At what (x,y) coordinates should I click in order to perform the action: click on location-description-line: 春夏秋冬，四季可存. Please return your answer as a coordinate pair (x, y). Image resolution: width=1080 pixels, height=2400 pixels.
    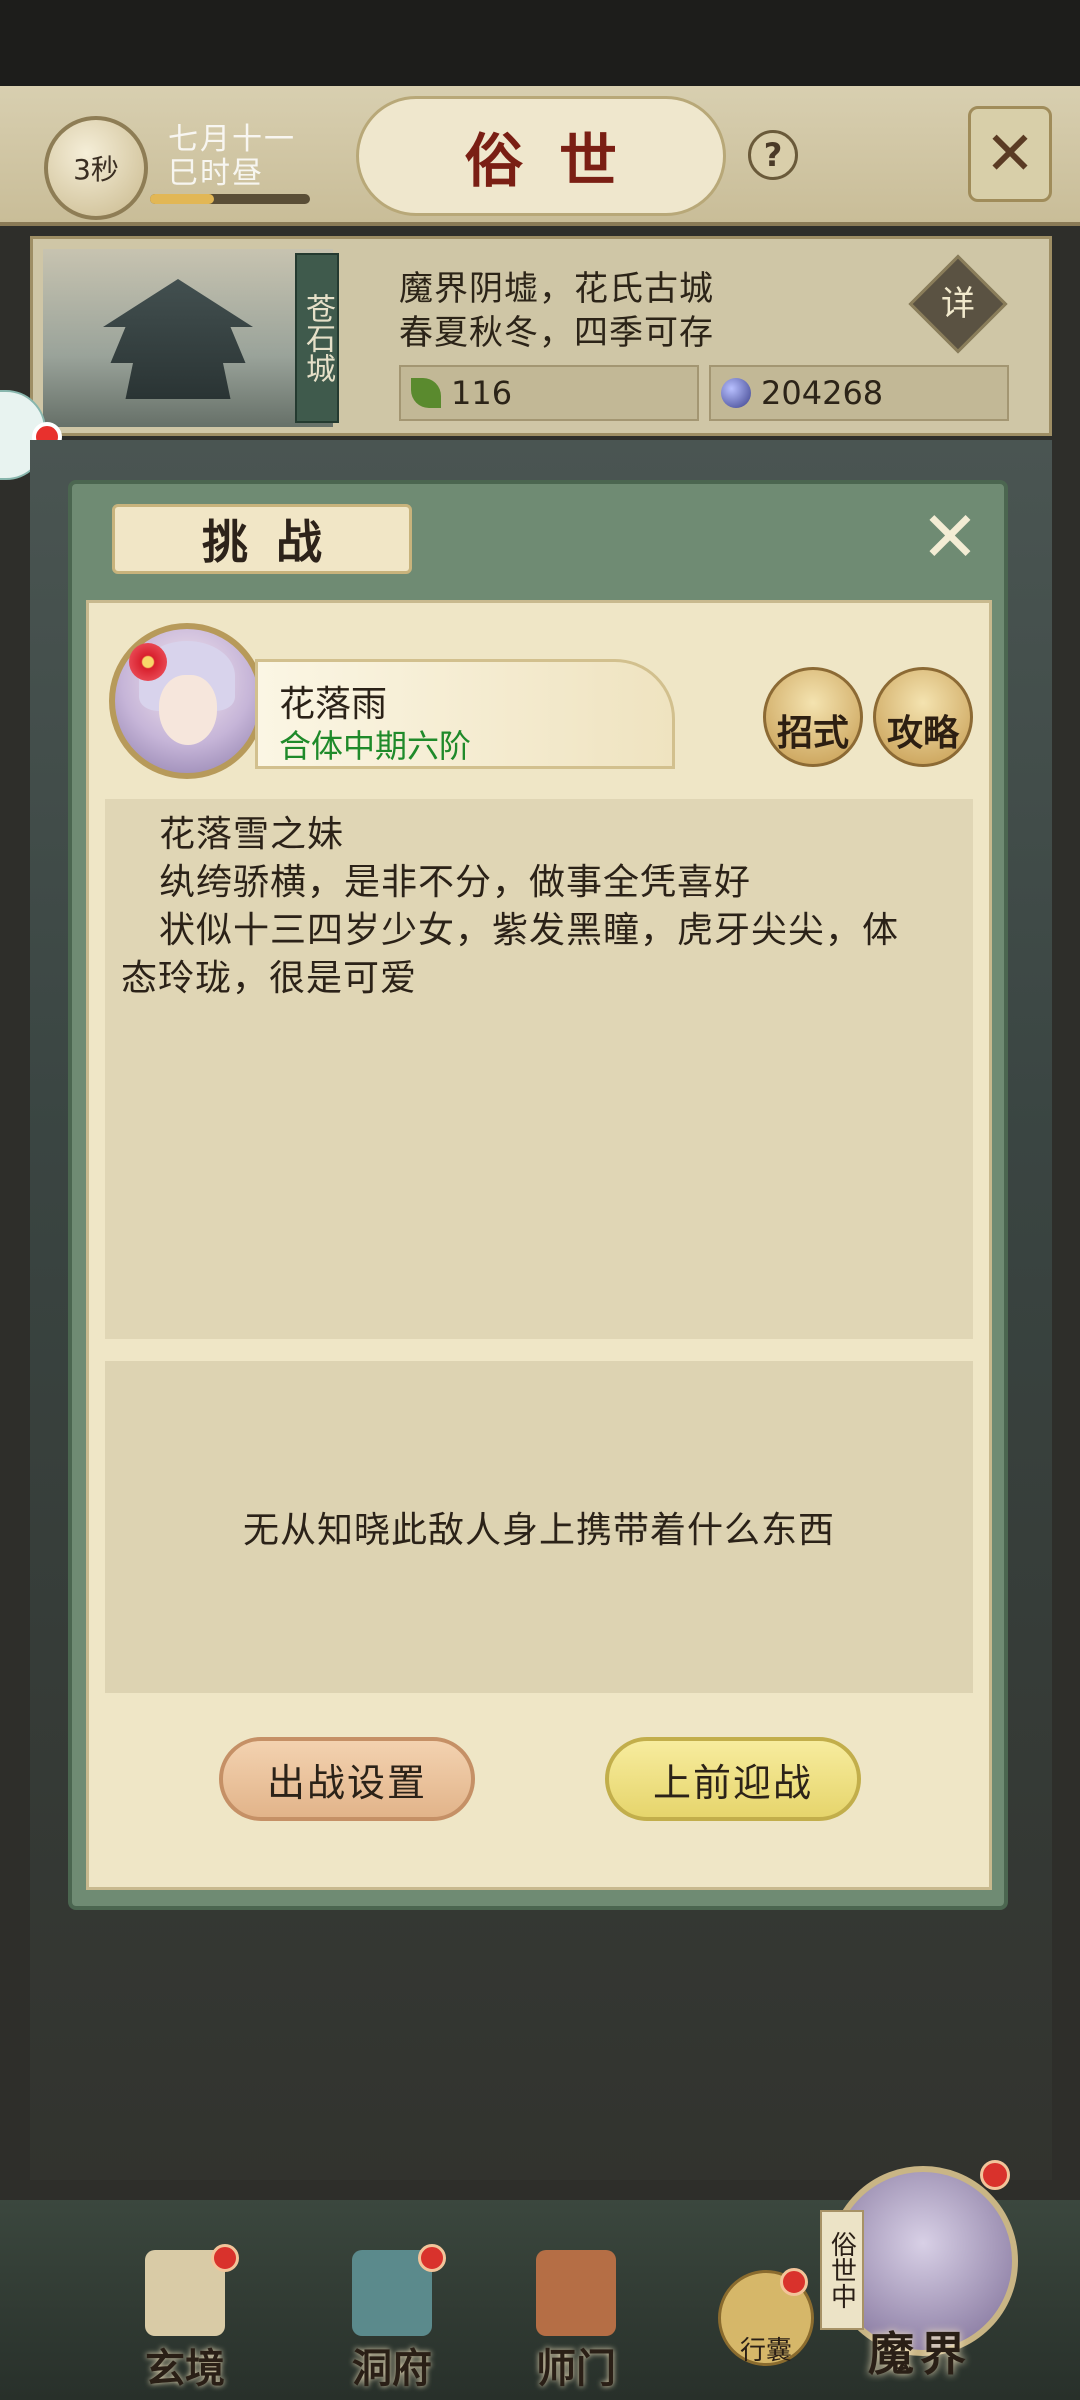
    Looking at the image, I should click on (556, 333).